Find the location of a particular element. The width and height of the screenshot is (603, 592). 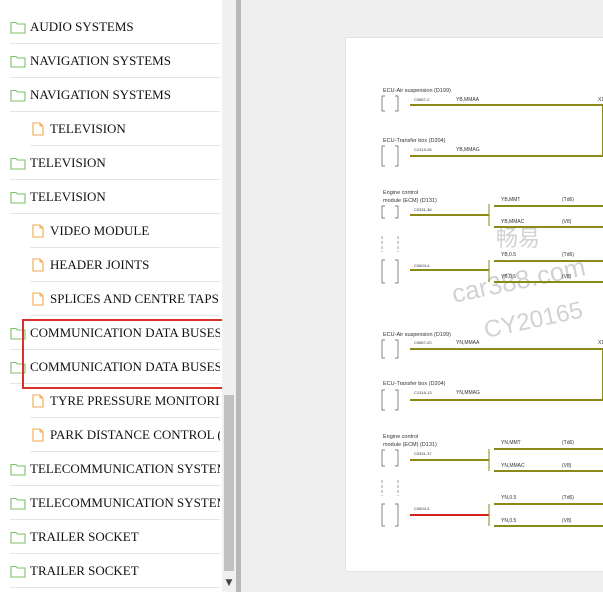

watermark-line3: CY20165 is located at coordinates (534, 320).